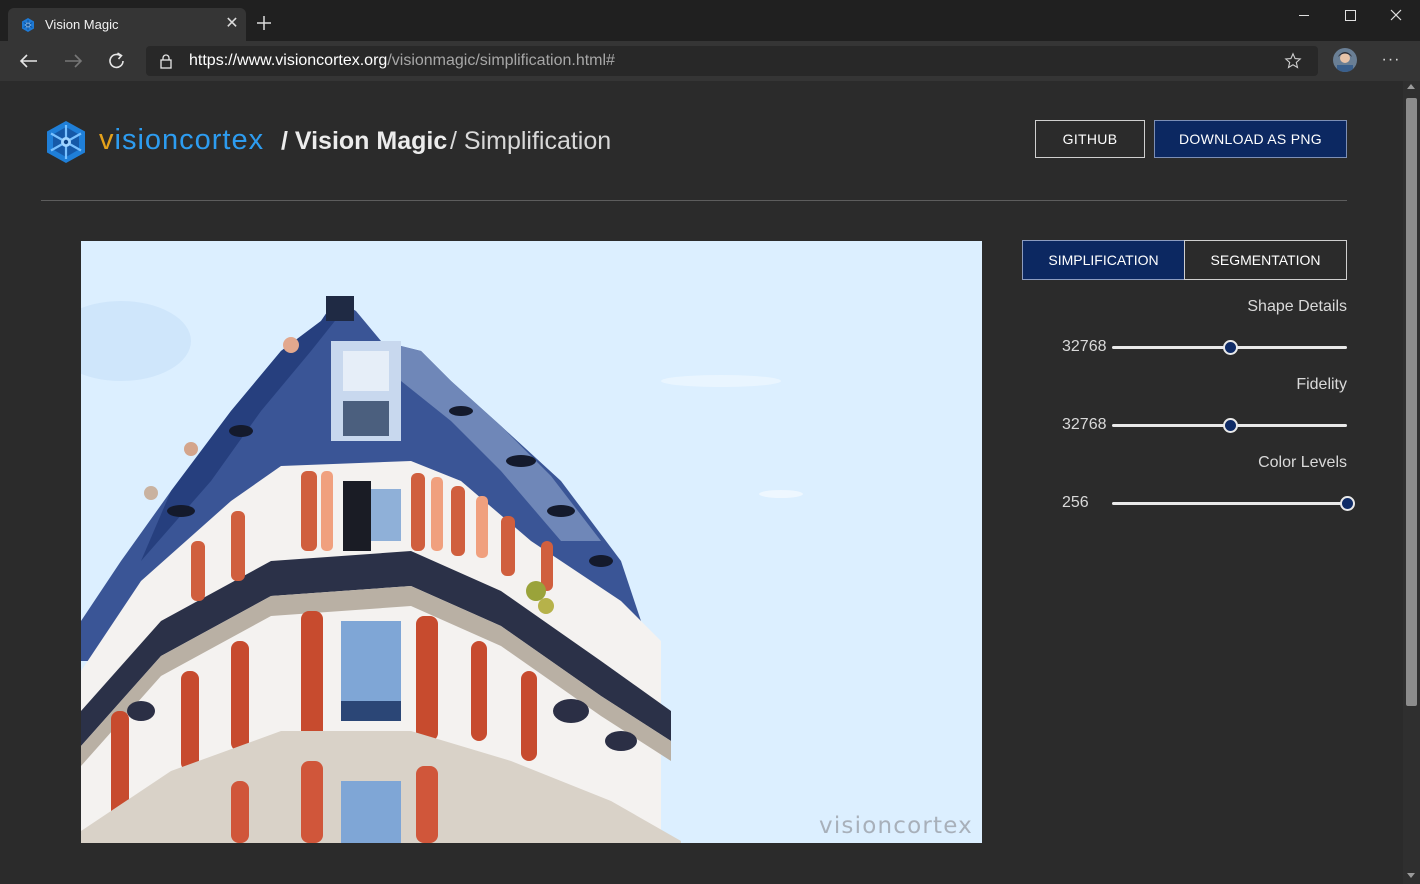 The width and height of the screenshot is (1420, 884). I want to click on color-levels-label: Color Levels, so click(1302, 462).